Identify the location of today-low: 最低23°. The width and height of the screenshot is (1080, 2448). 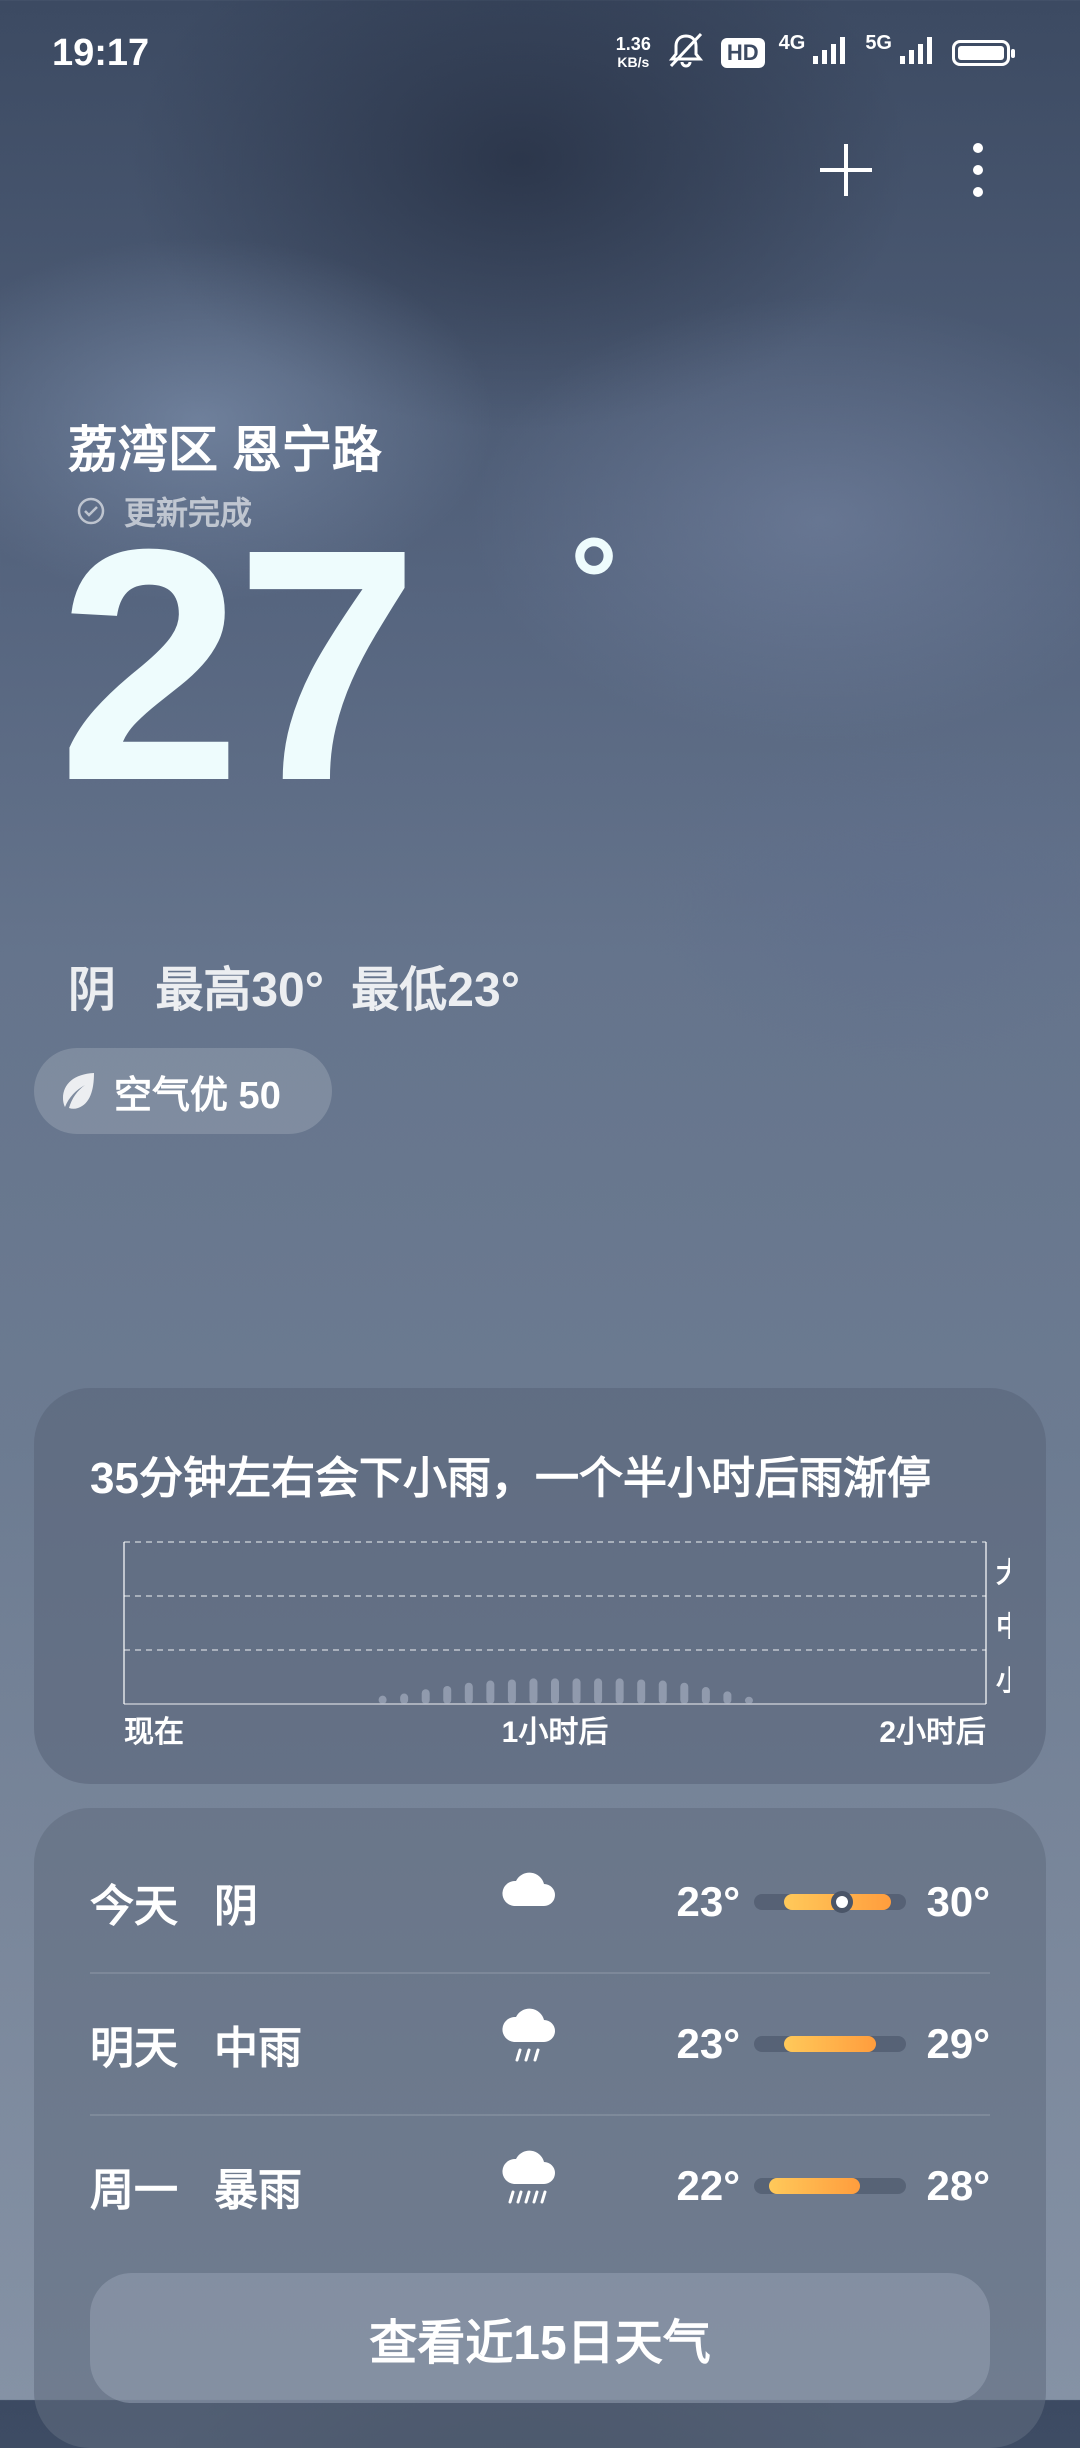
(435, 990).